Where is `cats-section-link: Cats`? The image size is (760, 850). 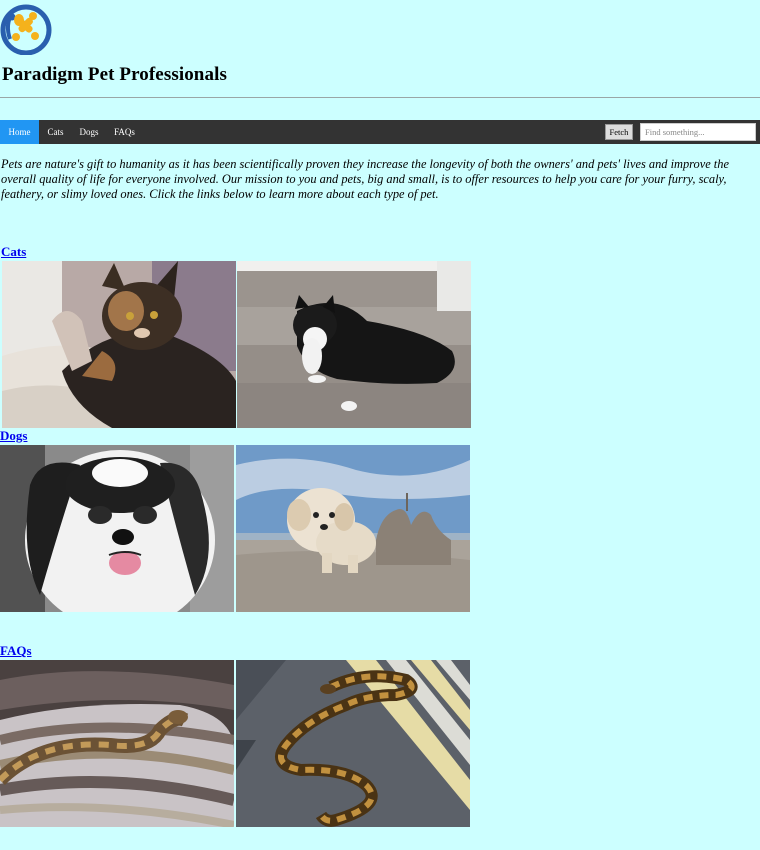
cats-section-link: Cats is located at coordinates (13, 252).